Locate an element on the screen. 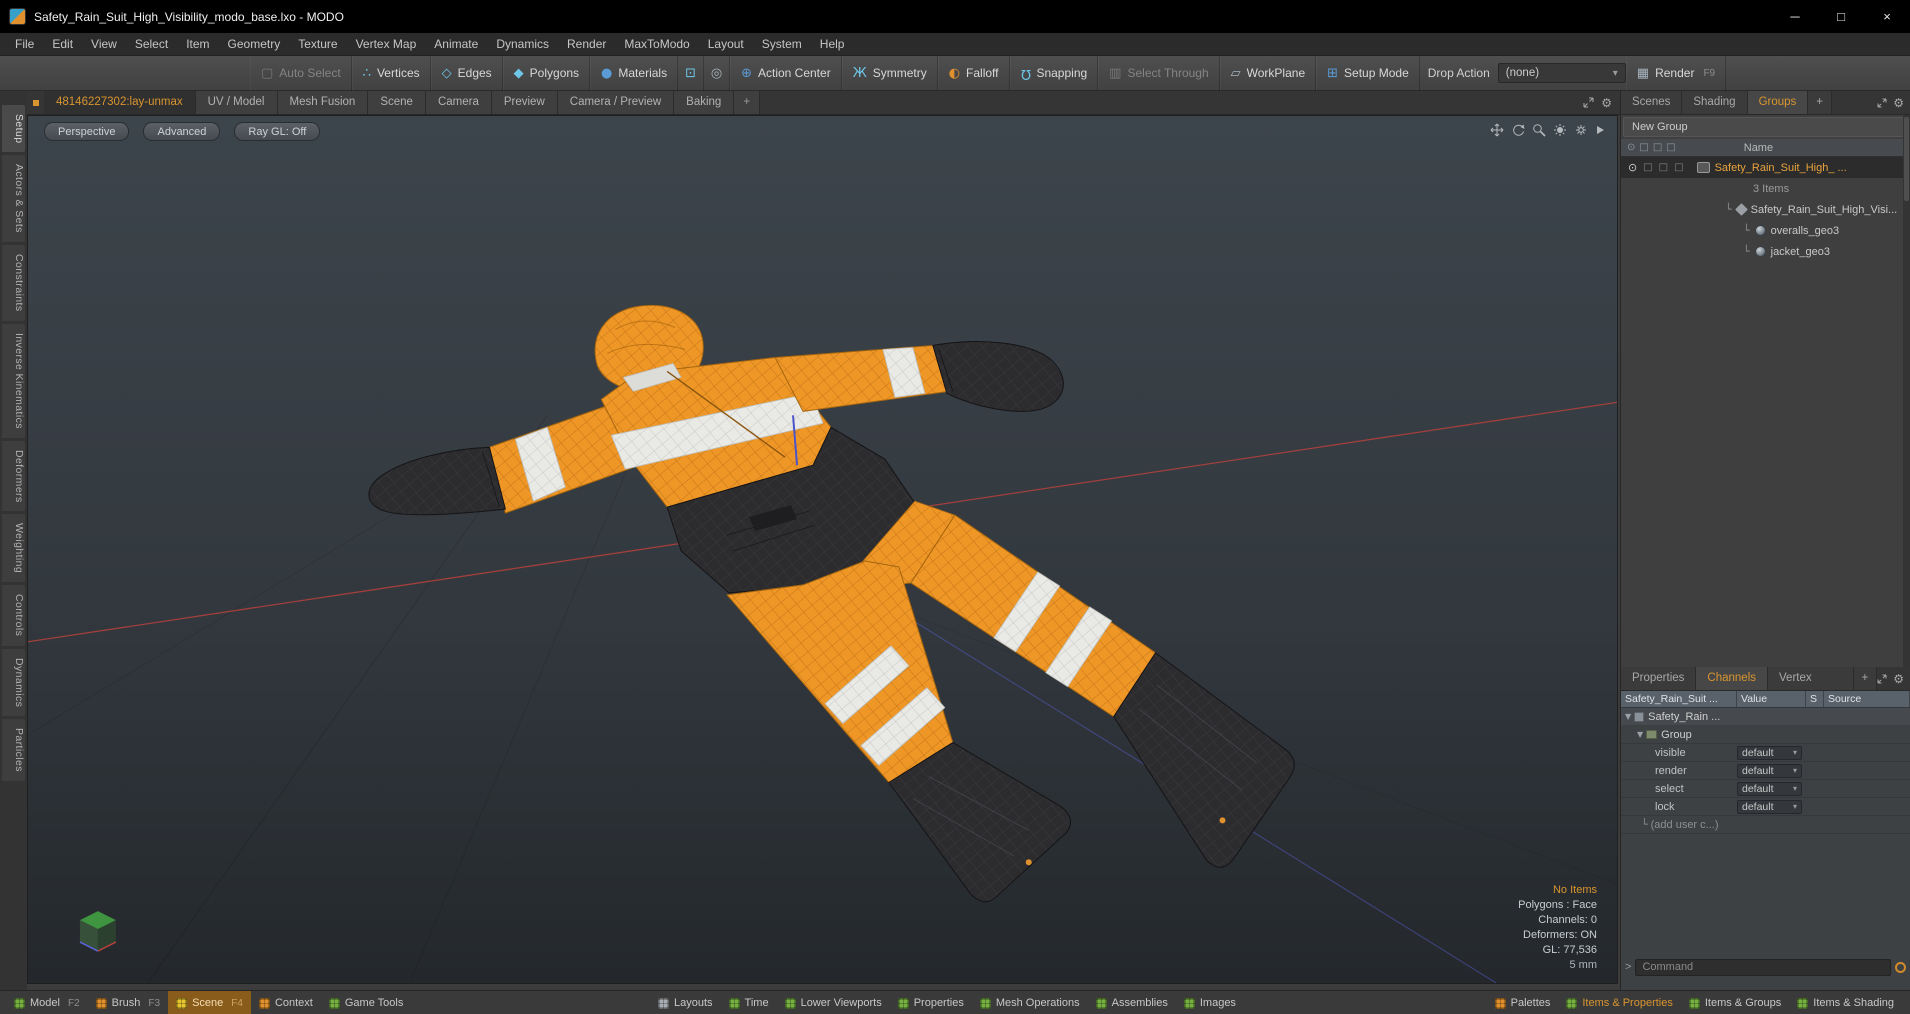  tab-camera: Camera is located at coordinates (458, 102).